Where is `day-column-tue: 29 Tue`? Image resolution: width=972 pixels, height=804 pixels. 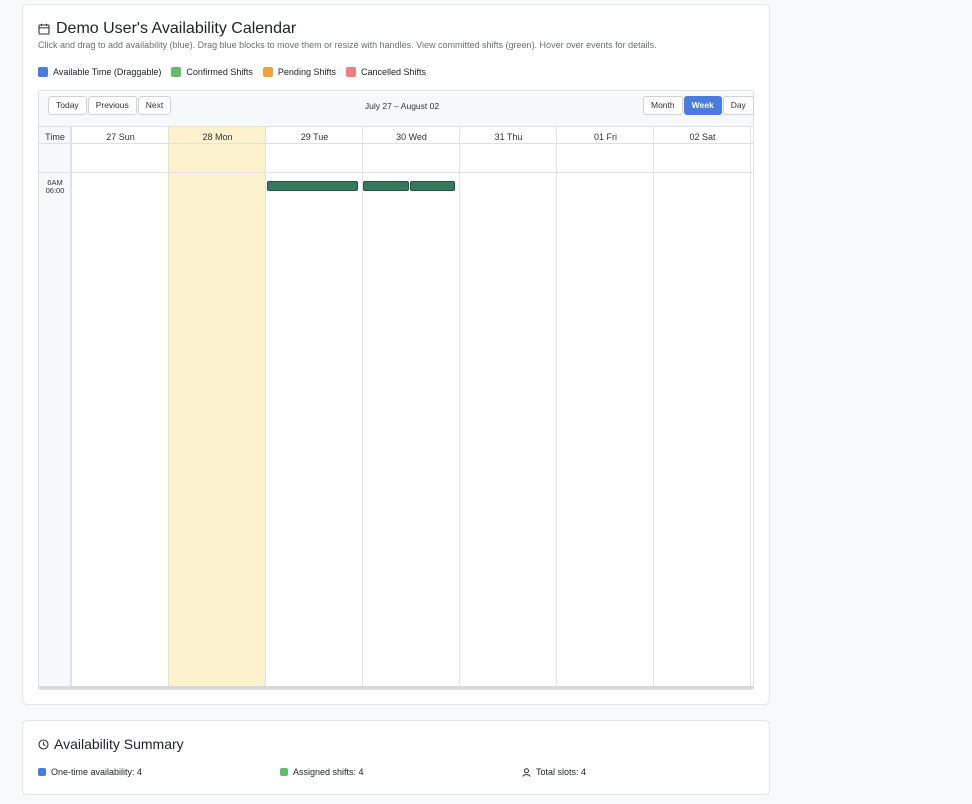 day-column-tue: 29 Tue is located at coordinates (313, 407).